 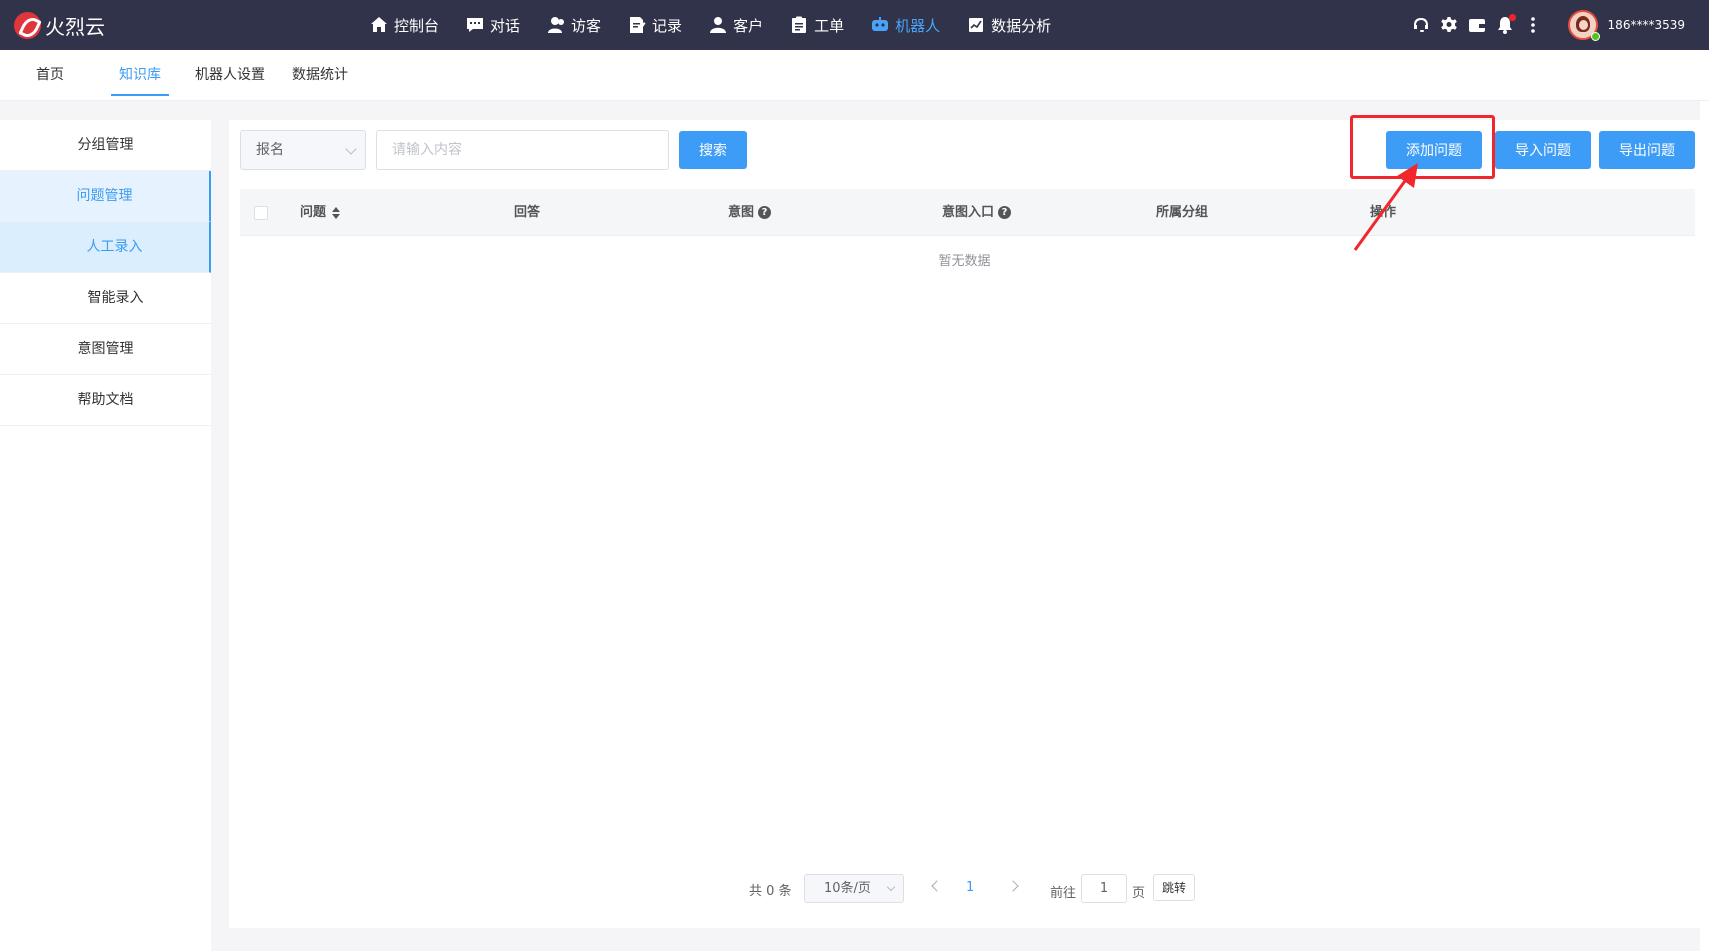 I want to click on page-size-select: 10条/页, so click(x=854, y=888).